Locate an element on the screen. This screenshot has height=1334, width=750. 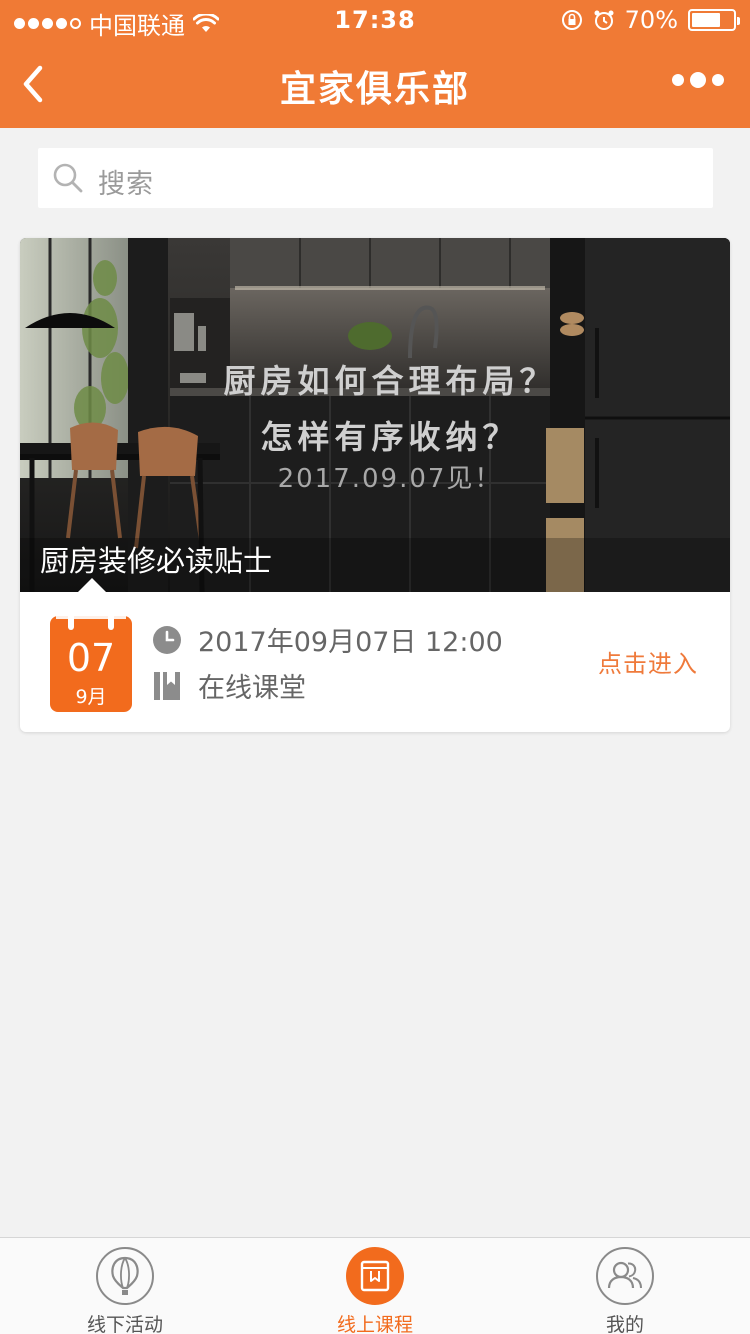
nav-bar: 宜家俱乐部 is located at coordinates (375, 84).